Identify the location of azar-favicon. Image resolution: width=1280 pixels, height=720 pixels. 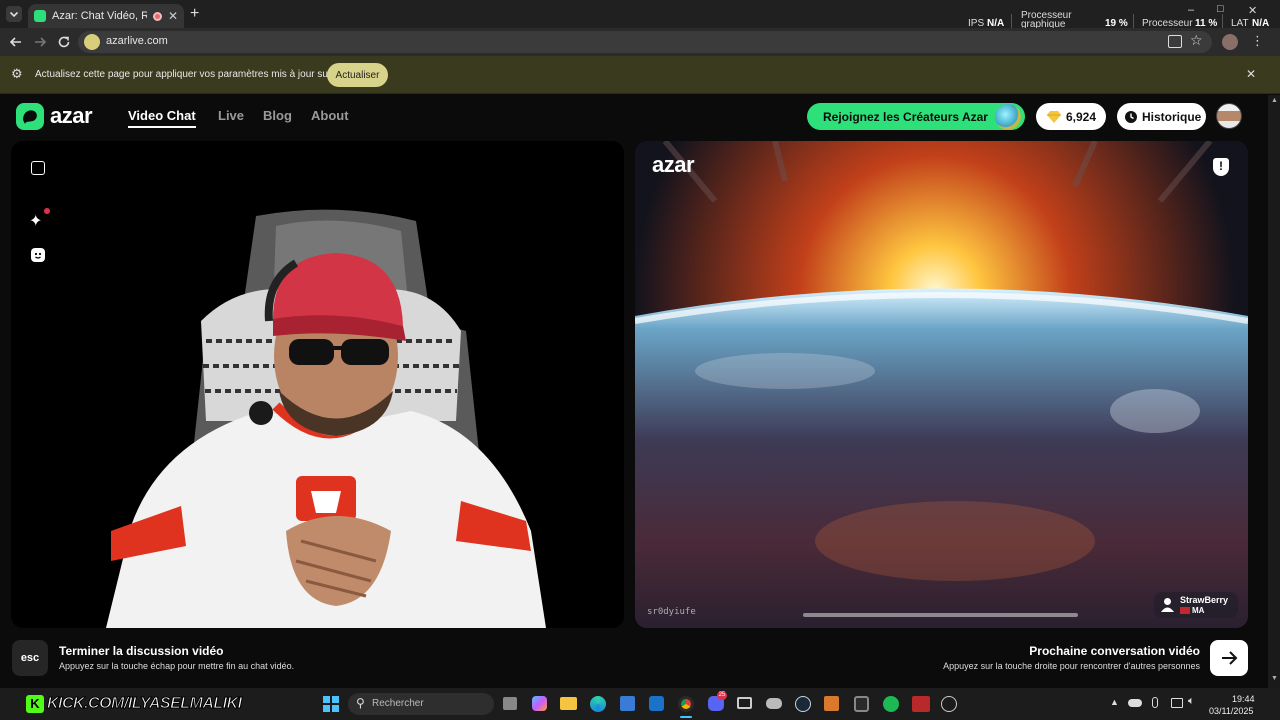
(40, 16).